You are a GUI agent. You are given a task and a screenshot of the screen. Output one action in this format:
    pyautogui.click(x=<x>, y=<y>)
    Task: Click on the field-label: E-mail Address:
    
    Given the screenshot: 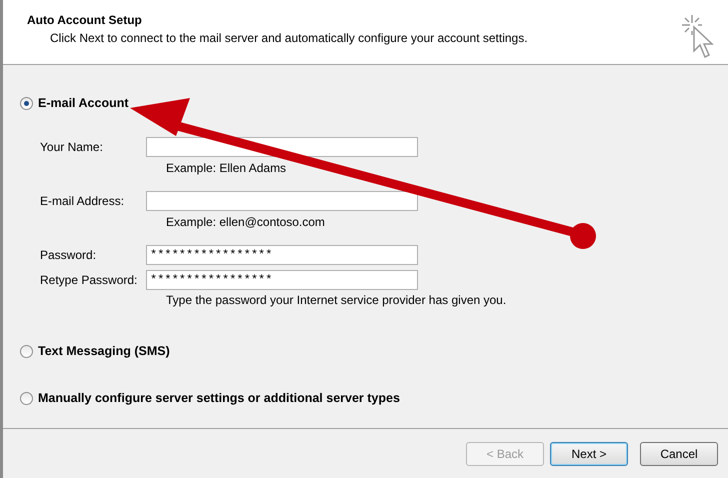 What is the action you would take?
    pyautogui.click(x=83, y=201)
    